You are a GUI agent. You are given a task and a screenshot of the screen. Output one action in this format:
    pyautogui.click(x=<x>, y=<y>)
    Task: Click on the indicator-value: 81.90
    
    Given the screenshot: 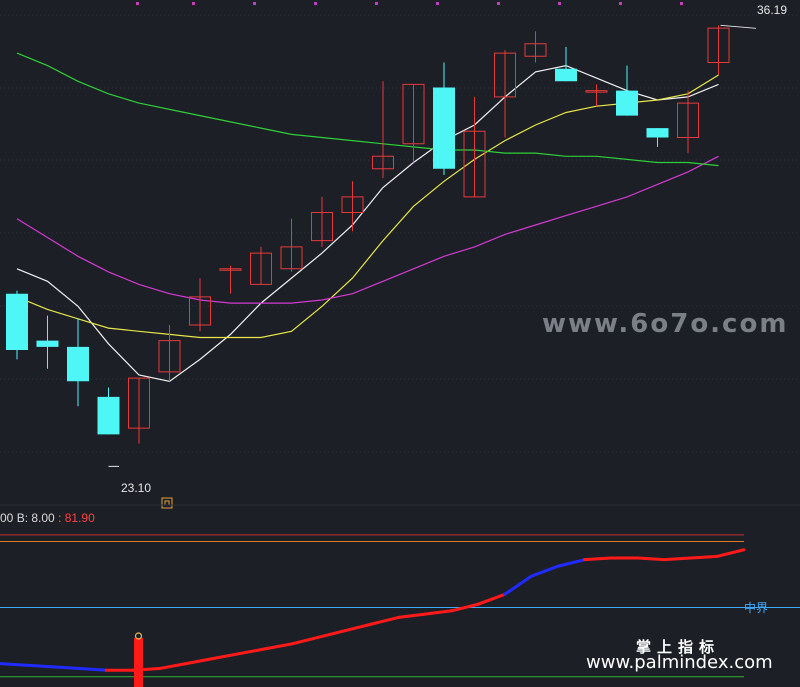 What is the action you would take?
    pyautogui.click(x=79, y=518)
    